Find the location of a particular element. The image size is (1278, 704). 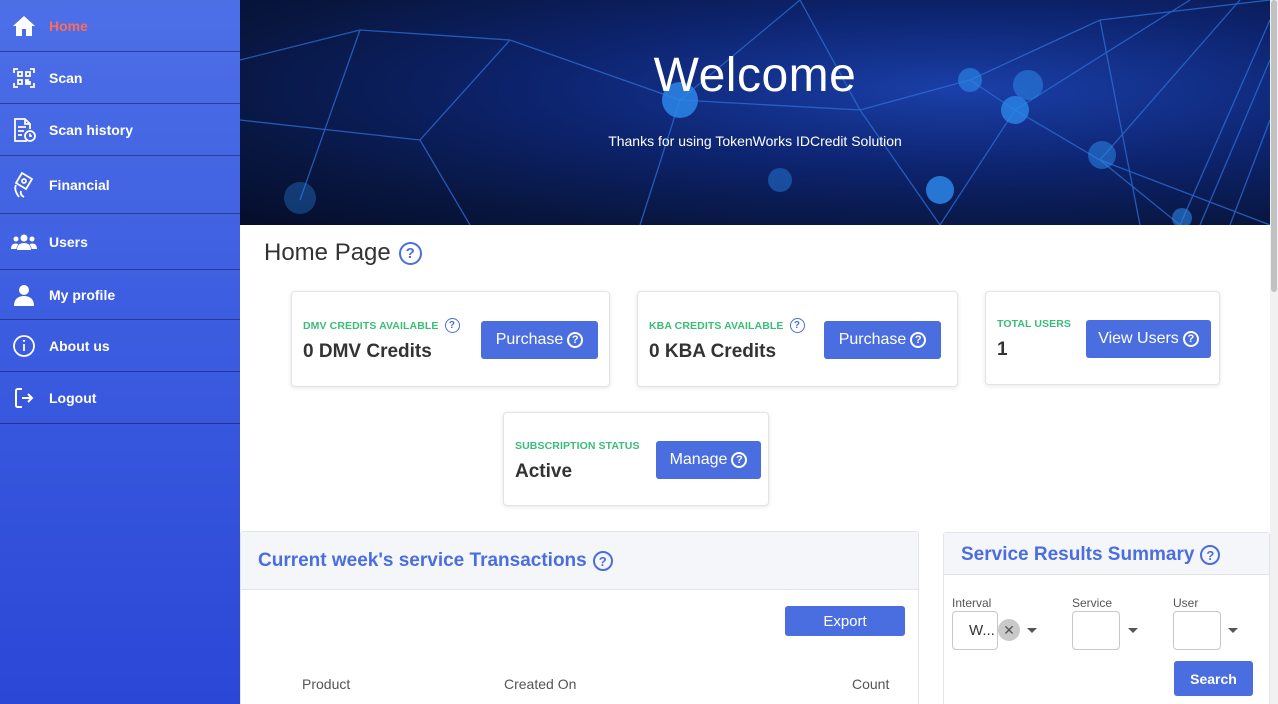

summary-panel-header: Service Results Summary ? is located at coordinates (1106, 554).